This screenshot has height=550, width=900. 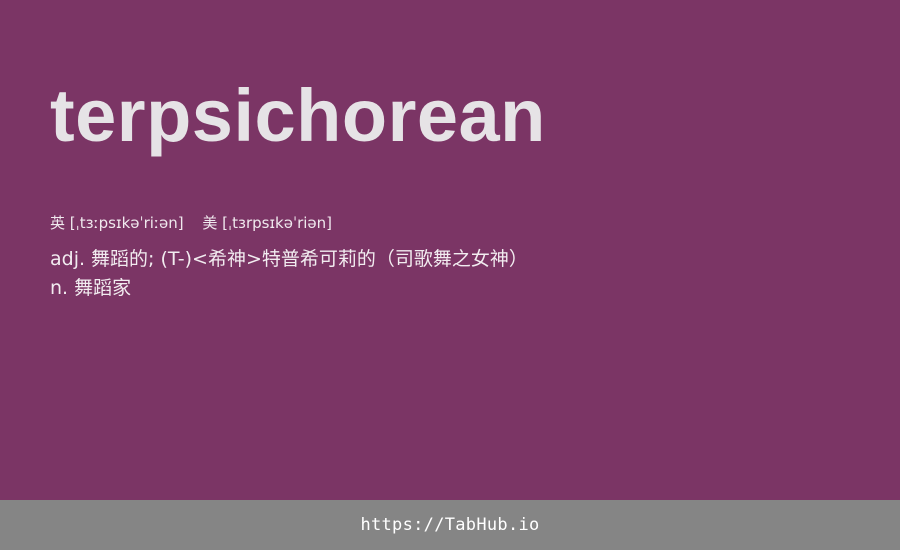 I want to click on uk-phonetic: 英 [ˌtɜːpsɪkəˈriːən], so click(x=117, y=223).